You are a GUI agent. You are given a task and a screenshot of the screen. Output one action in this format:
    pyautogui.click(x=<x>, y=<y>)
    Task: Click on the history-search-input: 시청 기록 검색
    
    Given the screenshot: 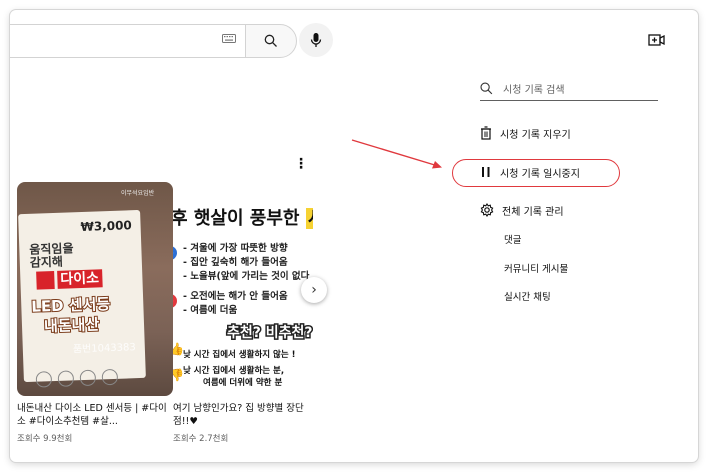 What is the action you would take?
    pyautogui.click(x=569, y=88)
    